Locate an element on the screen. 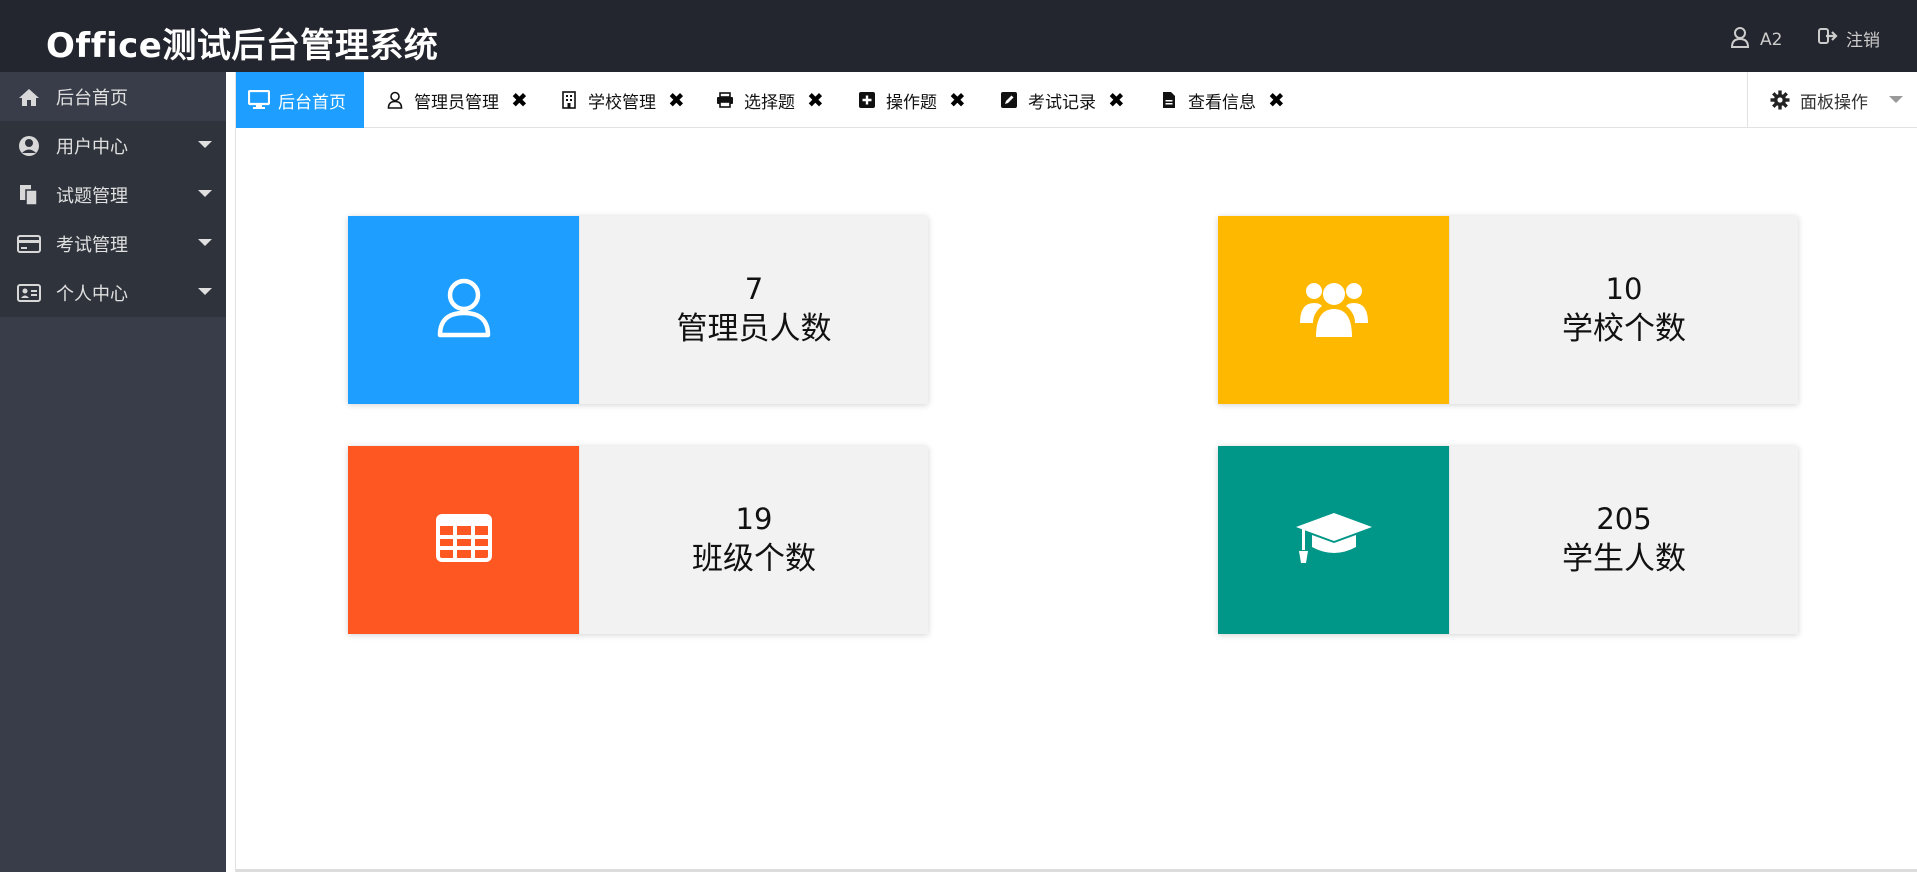 This screenshot has height=872, width=1917. graduation-cap-icon is located at coordinates (1334, 540).